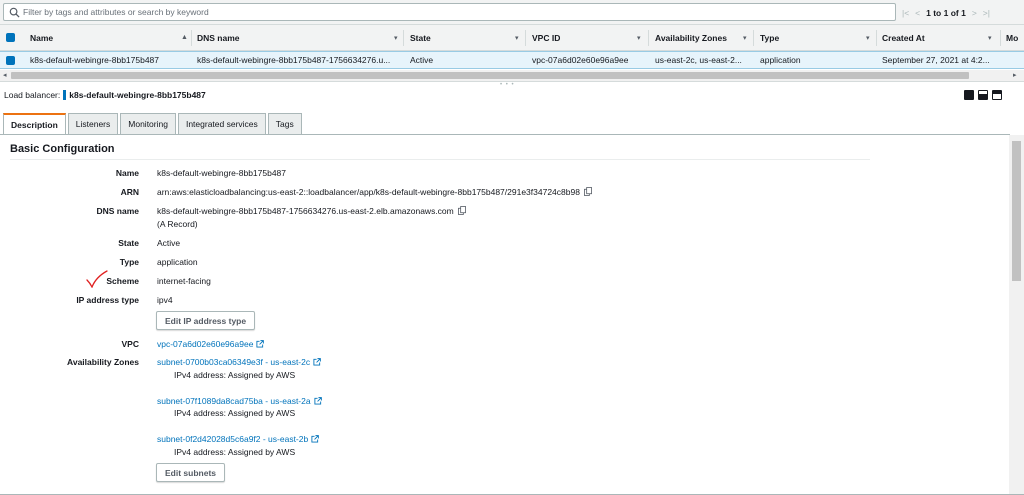 Image resolution: width=1024 pixels, height=495 pixels. What do you see at coordinates (137, 95) in the screenshot?
I see `detail-lb-name: k8s-default-webingre-8bb175b487` at bounding box center [137, 95].